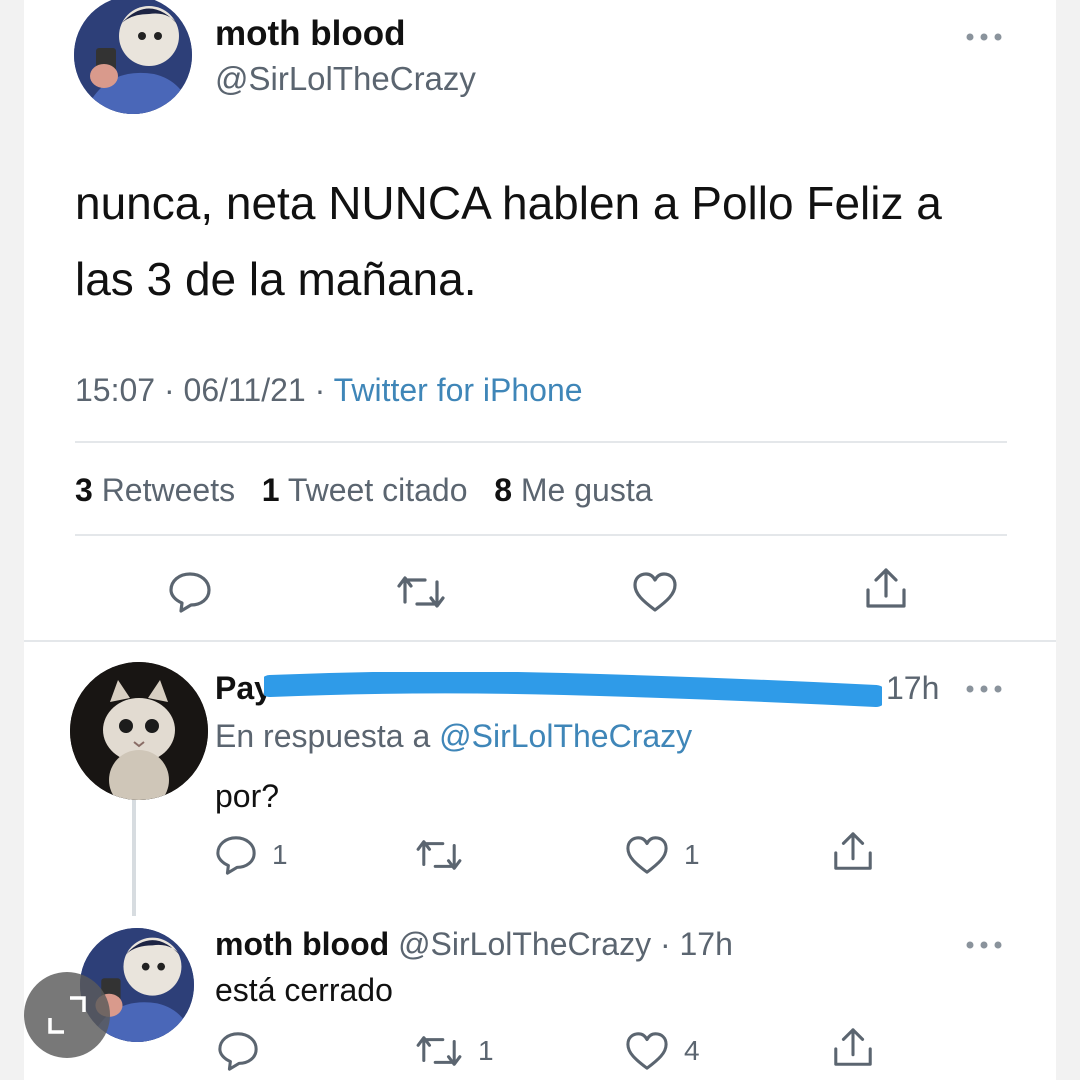 The width and height of the screenshot is (1080, 1080). Describe the element at coordinates (280, 854) in the screenshot. I see `reply-count: 1` at that location.